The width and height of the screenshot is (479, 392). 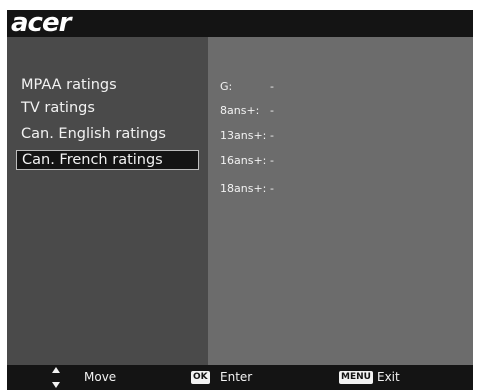 I want to click on footer-bar: Move OK Enter MENU Exit, so click(x=240, y=377).